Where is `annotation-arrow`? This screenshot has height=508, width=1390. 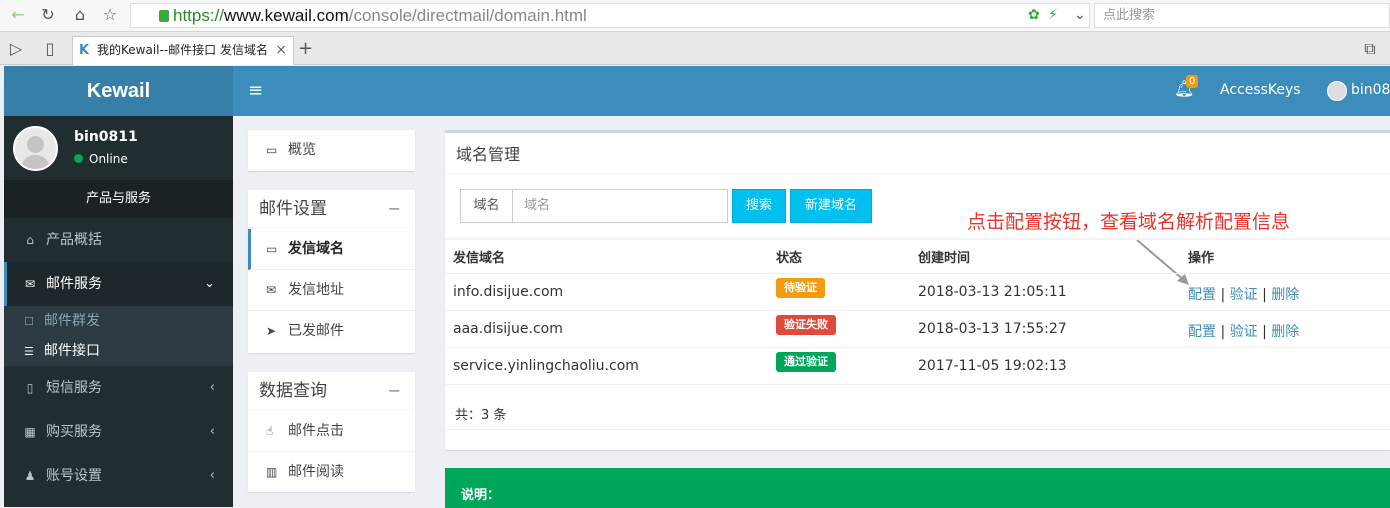
annotation-arrow is located at coordinates (1162, 262).